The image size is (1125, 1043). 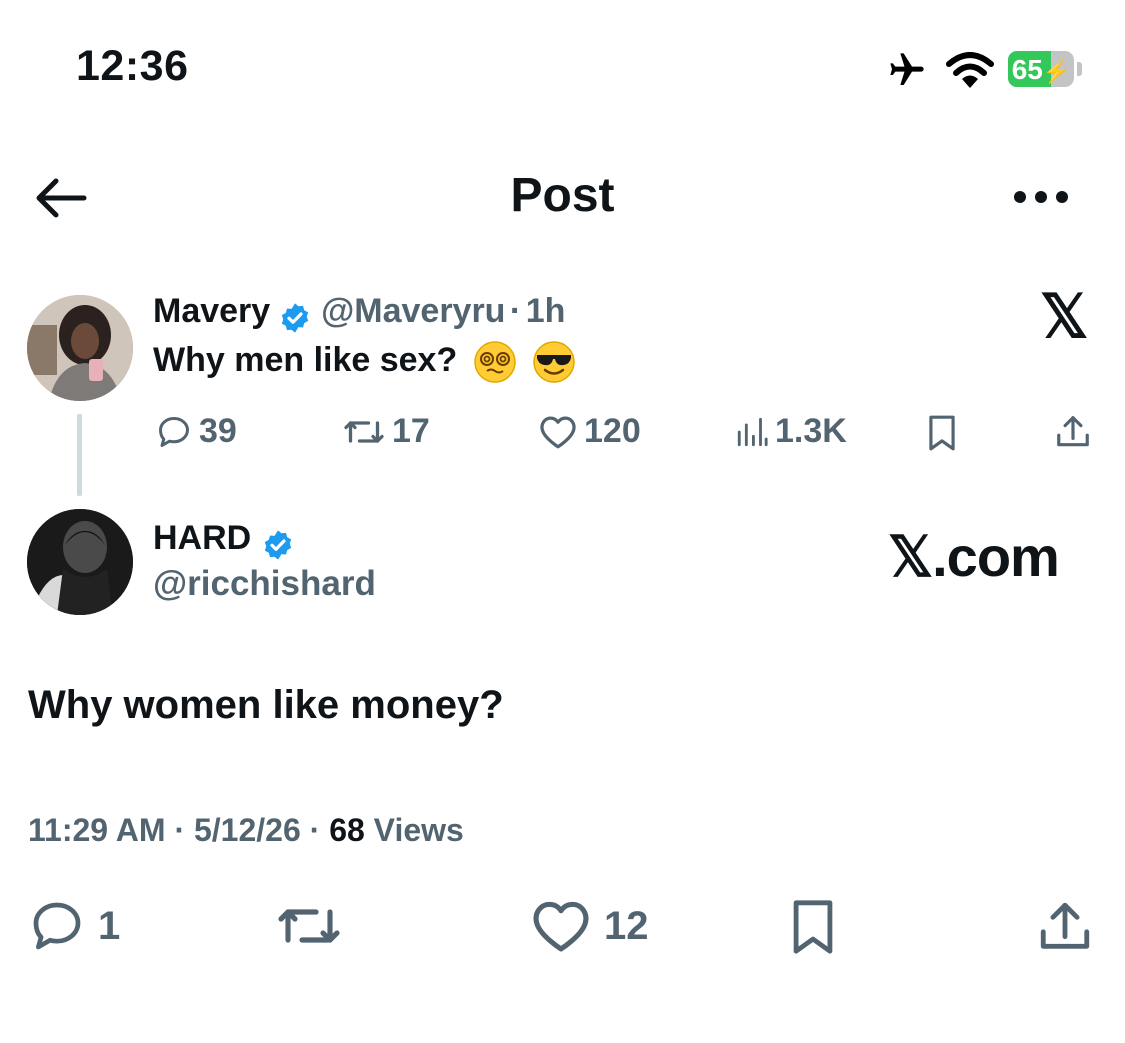 What do you see at coordinates (202, 538) in the screenshot?
I see `post-author-name: HARD` at bounding box center [202, 538].